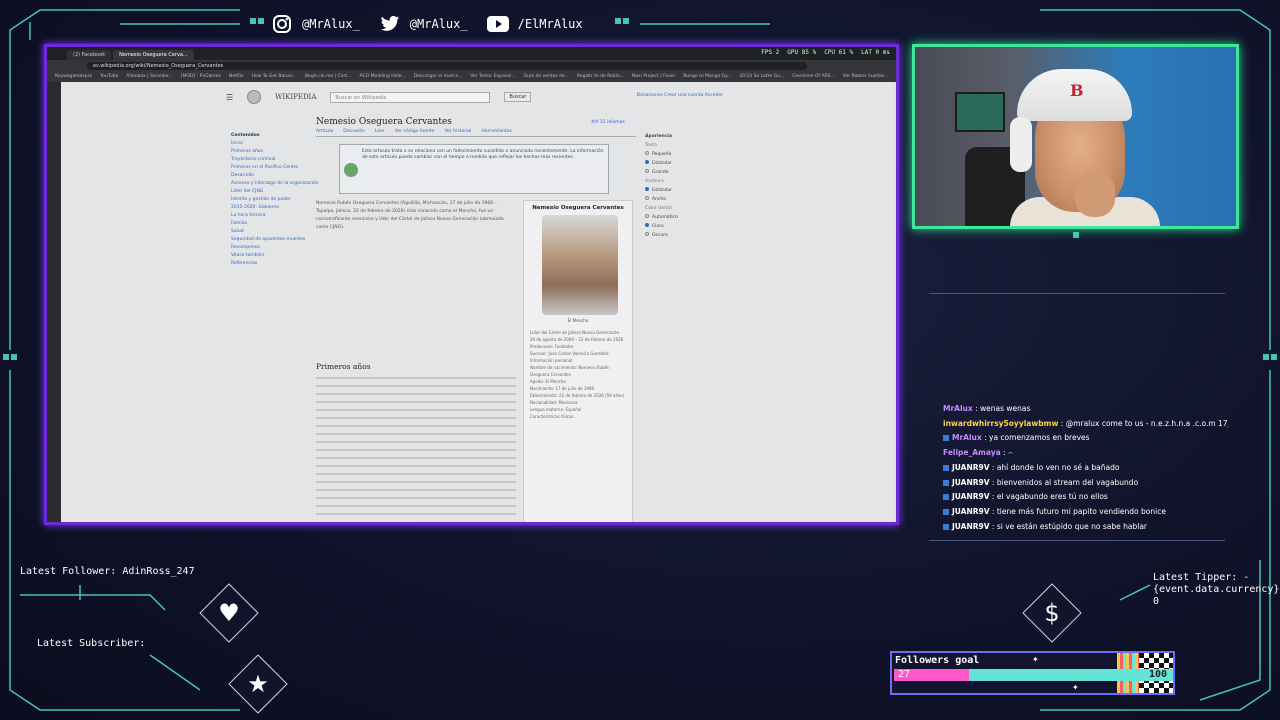 Image resolution: width=1280 pixels, height=720 pixels. What do you see at coordinates (972, 452) in the screenshot?
I see `chat-username: Felipe_Amaya` at bounding box center [972, 452].